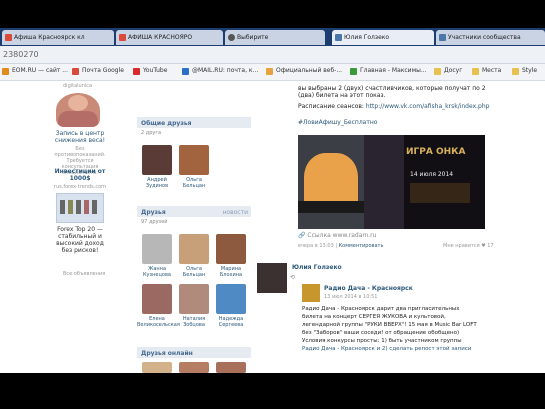 This screenshot has height=409, width=545. Describe the element at coordinates (368, 288) in the screenshot. I see `repost-group: Радио Дача - Красноярск` at that location.